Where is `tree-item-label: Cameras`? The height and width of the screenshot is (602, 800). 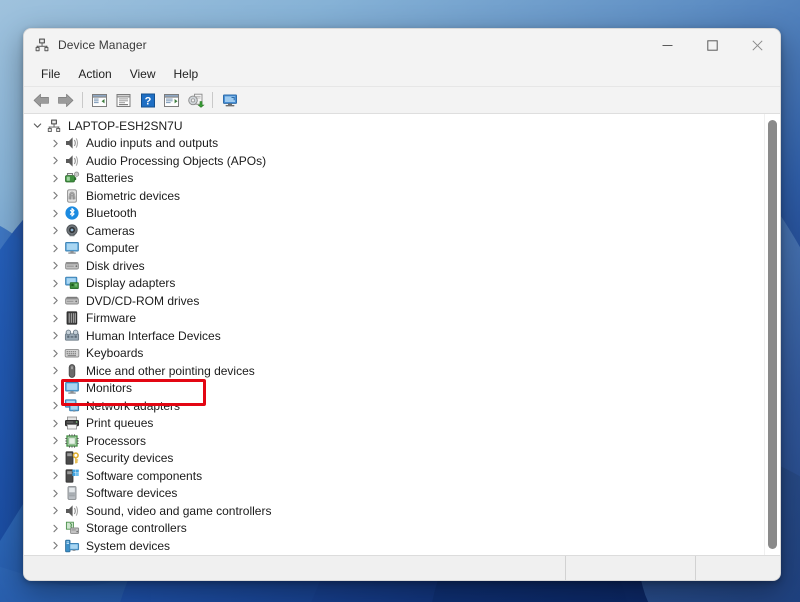
tree-item-label: Cameras is located at coordinates (110, 230).